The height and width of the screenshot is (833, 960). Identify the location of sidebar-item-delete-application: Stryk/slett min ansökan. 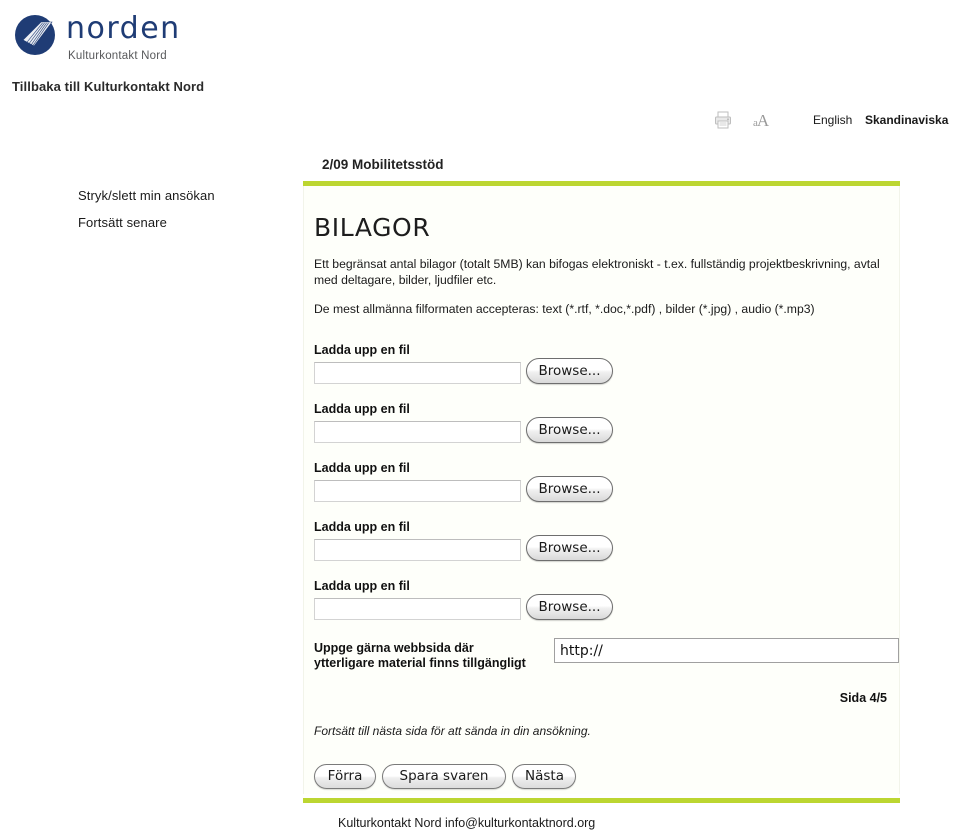
(185, 195).